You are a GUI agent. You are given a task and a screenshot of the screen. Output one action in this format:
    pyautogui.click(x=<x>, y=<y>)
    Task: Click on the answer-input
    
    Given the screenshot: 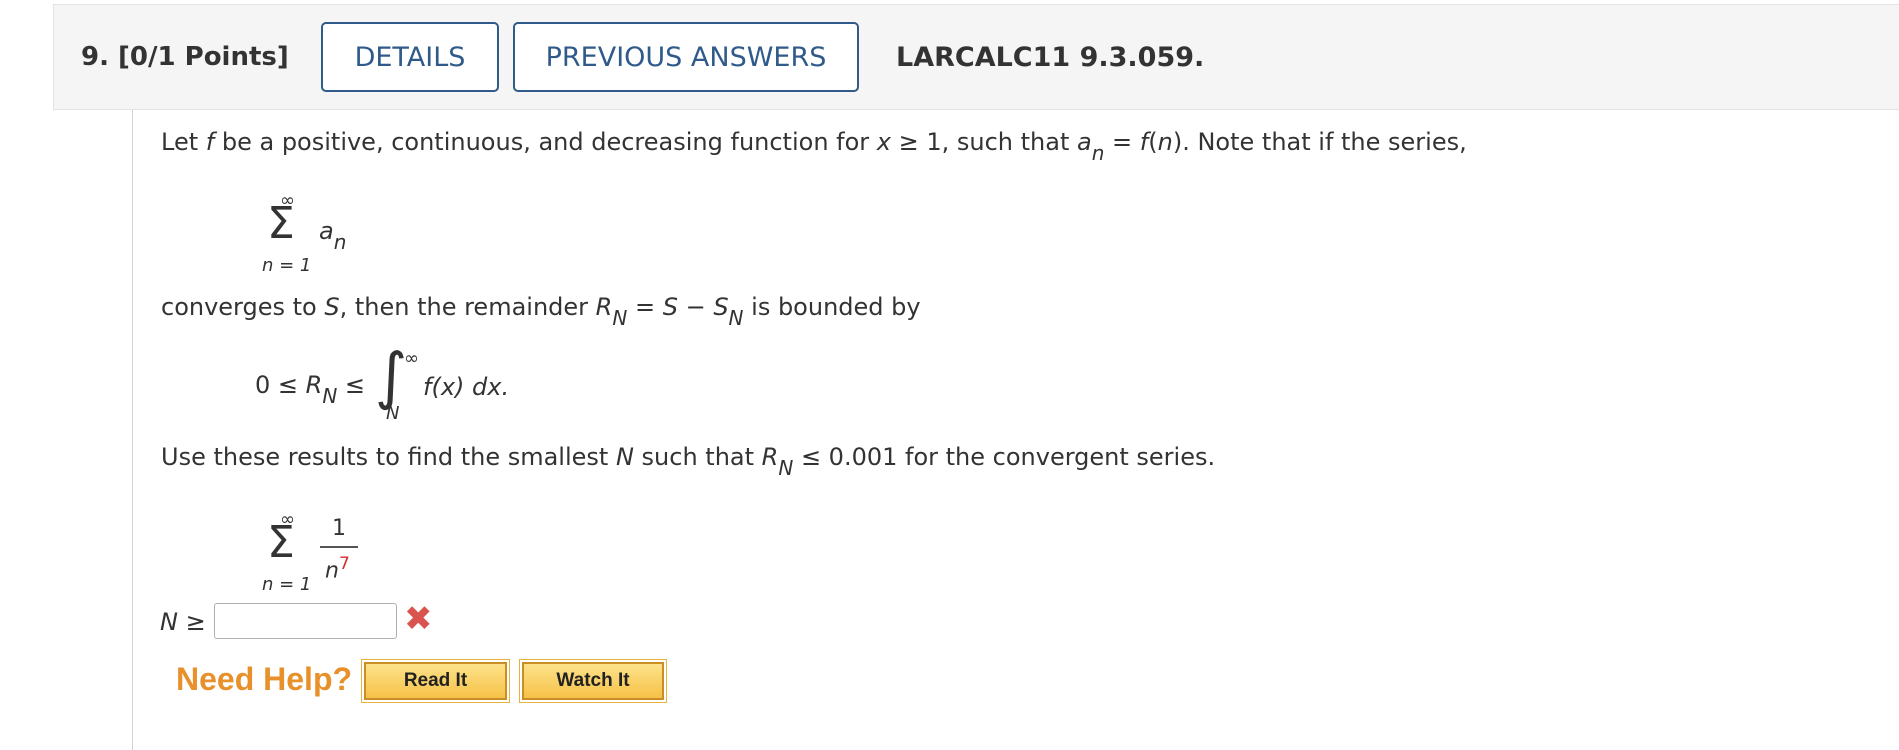 What is the action you would take?
    pyautogui.click(x=305, y=621)
    